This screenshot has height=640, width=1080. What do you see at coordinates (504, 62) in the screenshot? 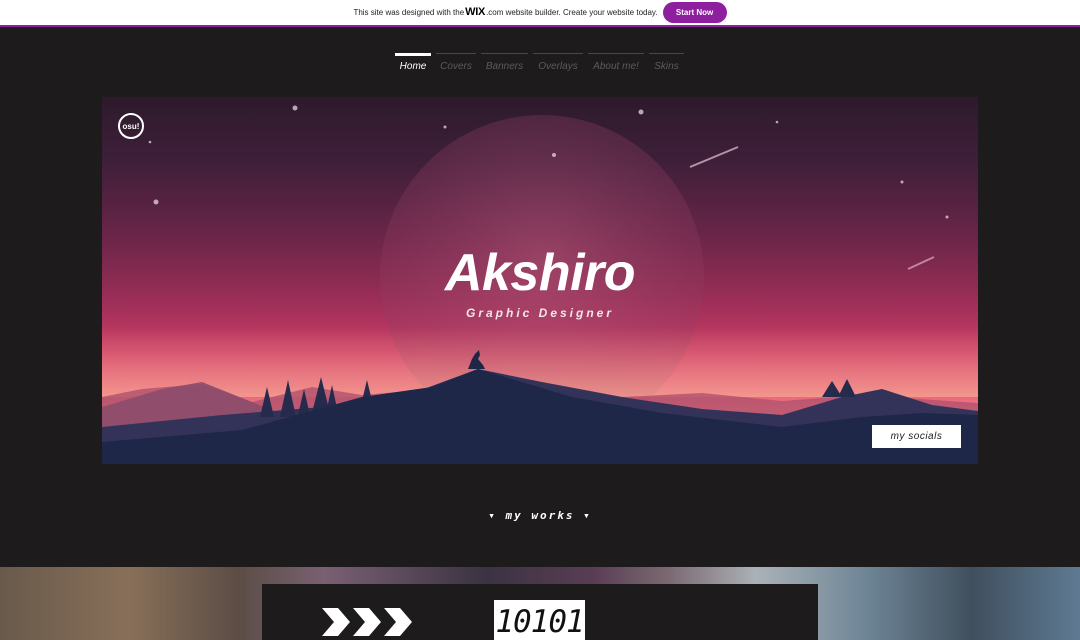
I see `nav-item-banners: Banners` at bounding box center [504, 62].